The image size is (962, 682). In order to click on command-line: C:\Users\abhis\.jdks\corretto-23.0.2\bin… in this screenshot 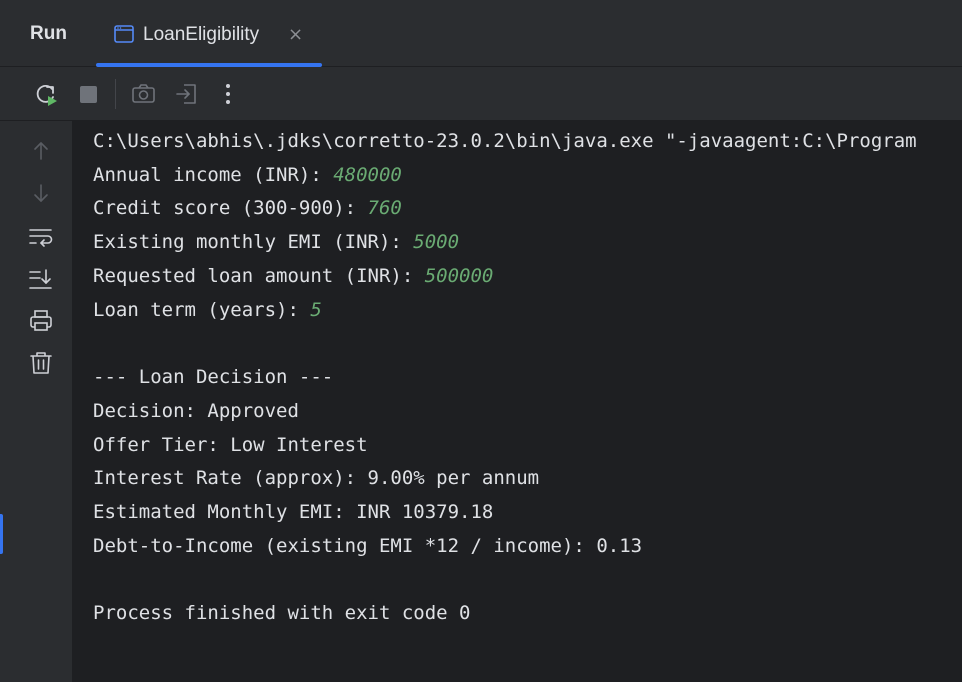, I will do `click(505, 141)`.